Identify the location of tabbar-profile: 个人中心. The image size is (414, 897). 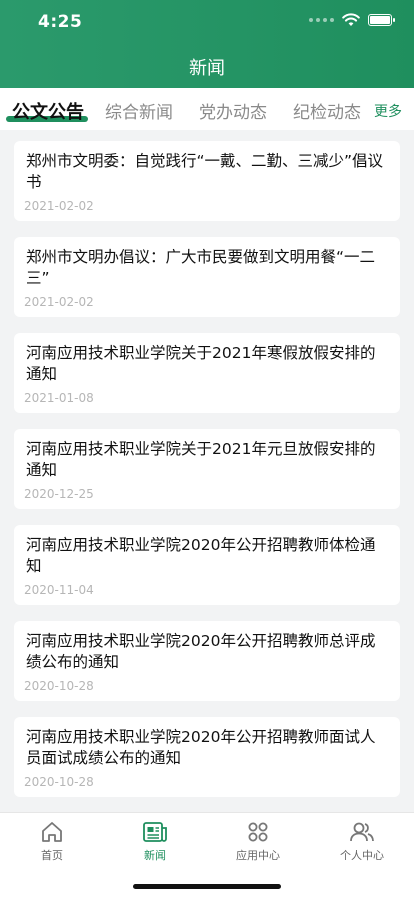
(362, 841).